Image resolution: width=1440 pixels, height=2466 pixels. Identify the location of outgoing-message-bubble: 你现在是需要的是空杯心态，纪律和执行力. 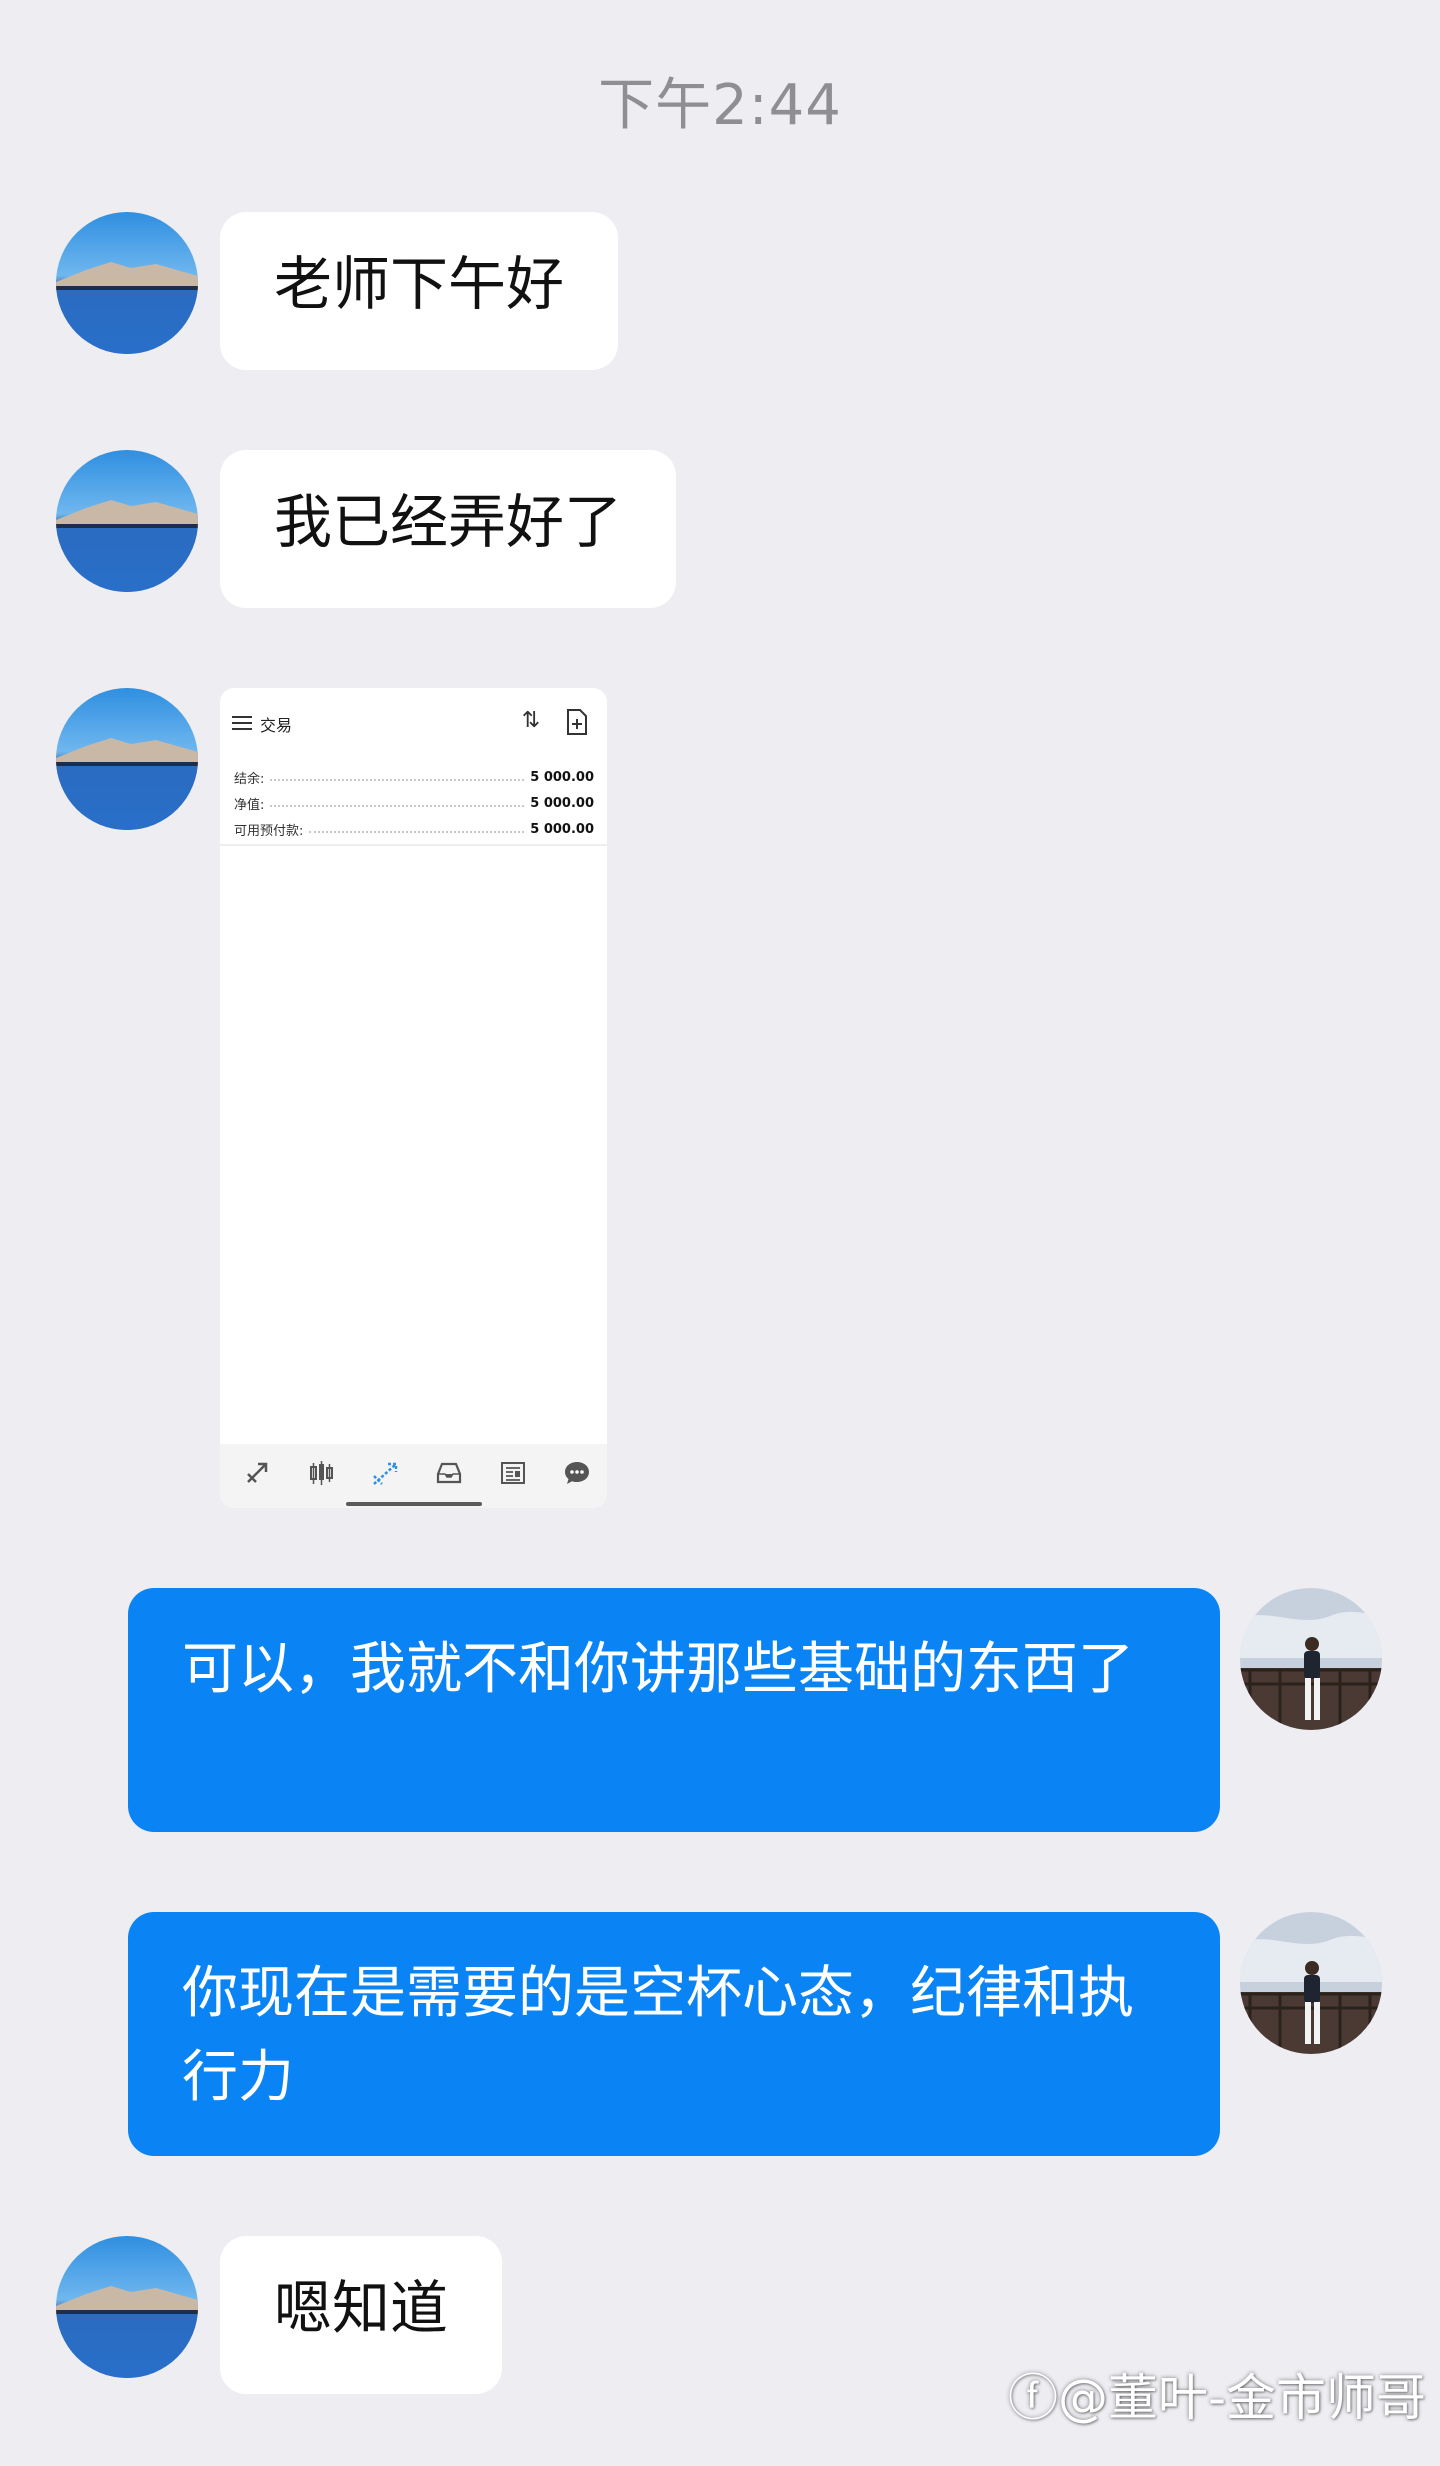
(674, 2034).